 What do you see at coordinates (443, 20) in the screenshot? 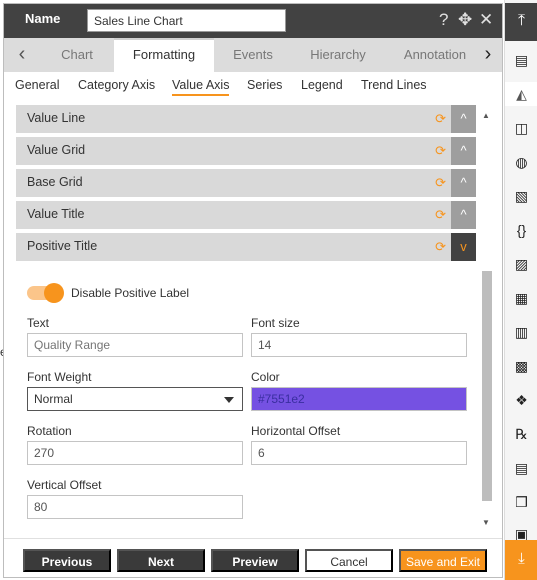
I see `help-icon: ?` at bounding box center [443, 20].